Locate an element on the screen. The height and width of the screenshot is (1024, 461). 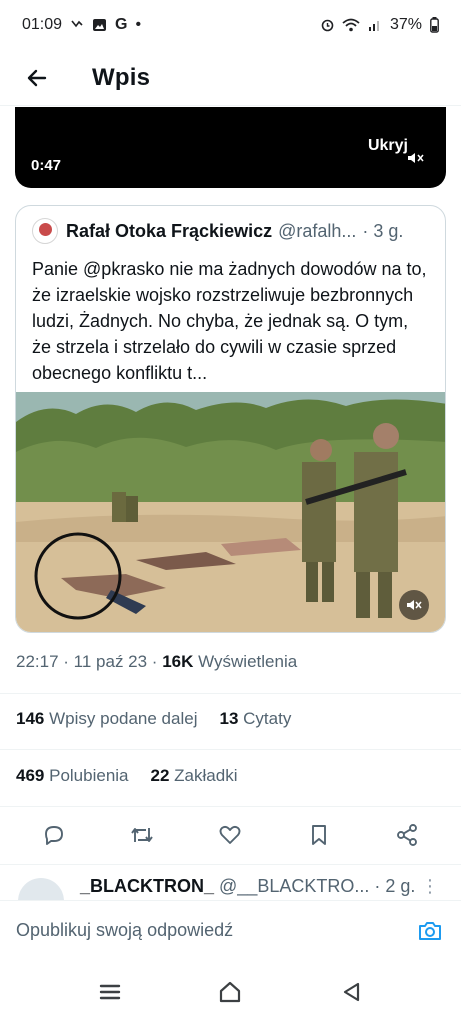
reposts-count: 146 is located at coordinates (30, 718).